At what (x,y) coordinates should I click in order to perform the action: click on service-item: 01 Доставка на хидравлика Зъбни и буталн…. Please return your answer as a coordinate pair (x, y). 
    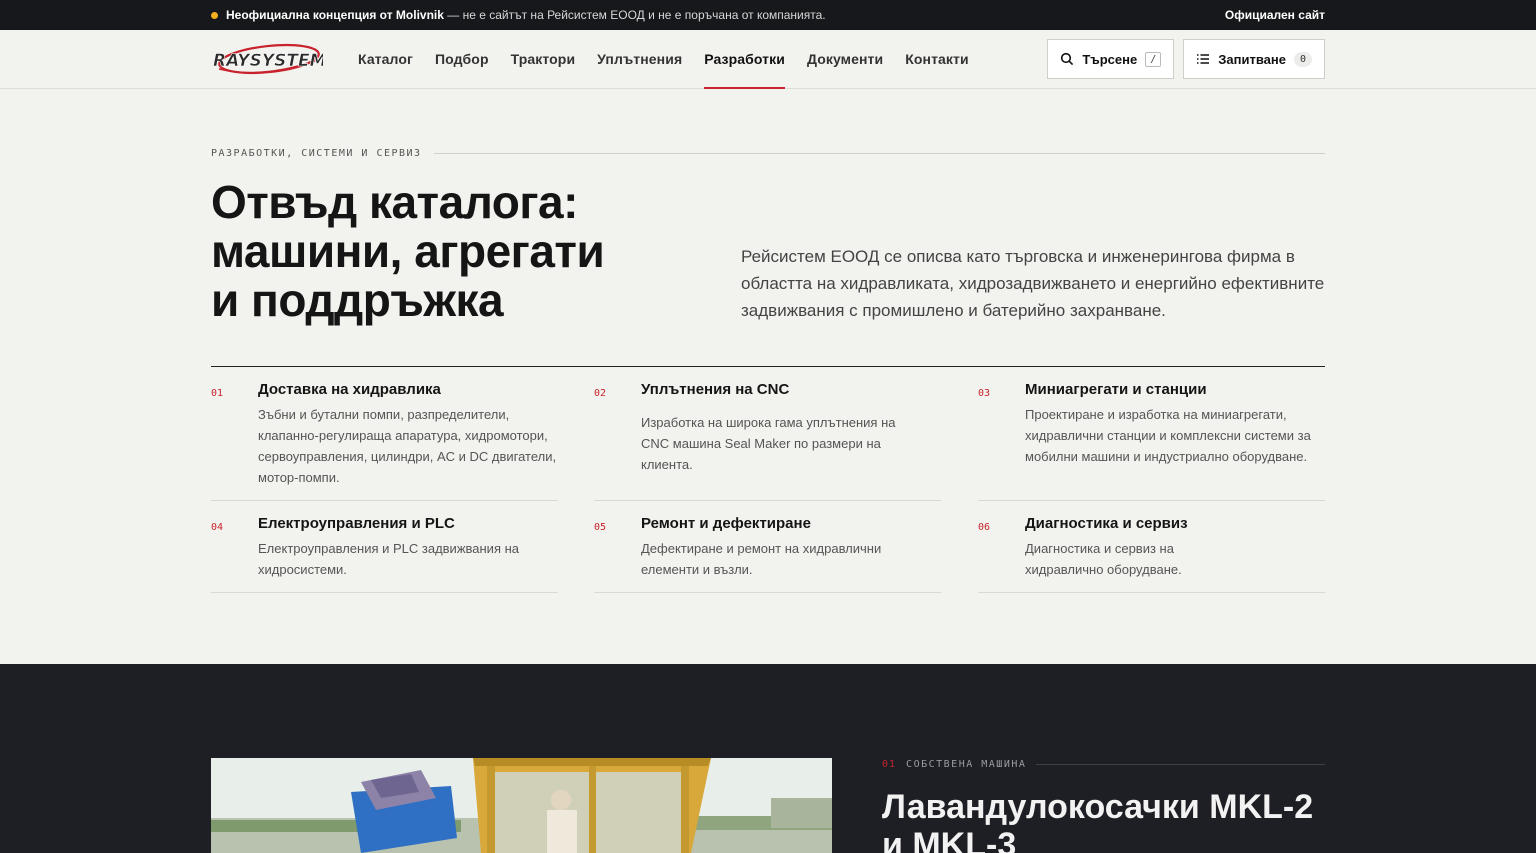
    Looking at the image, I should click on (384, 434).